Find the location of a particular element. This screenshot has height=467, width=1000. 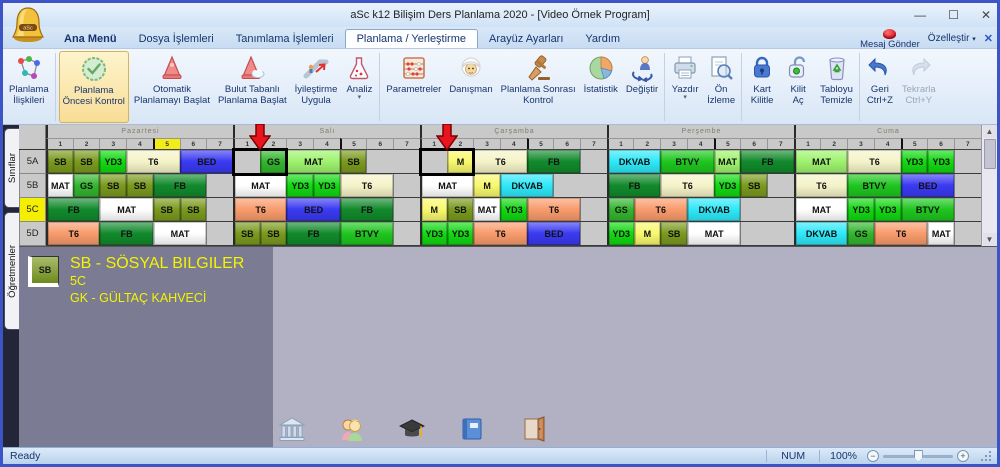

ribbon-button-gavel: Planlama Sonrası Kontrol is located at coordinates (538, 87).